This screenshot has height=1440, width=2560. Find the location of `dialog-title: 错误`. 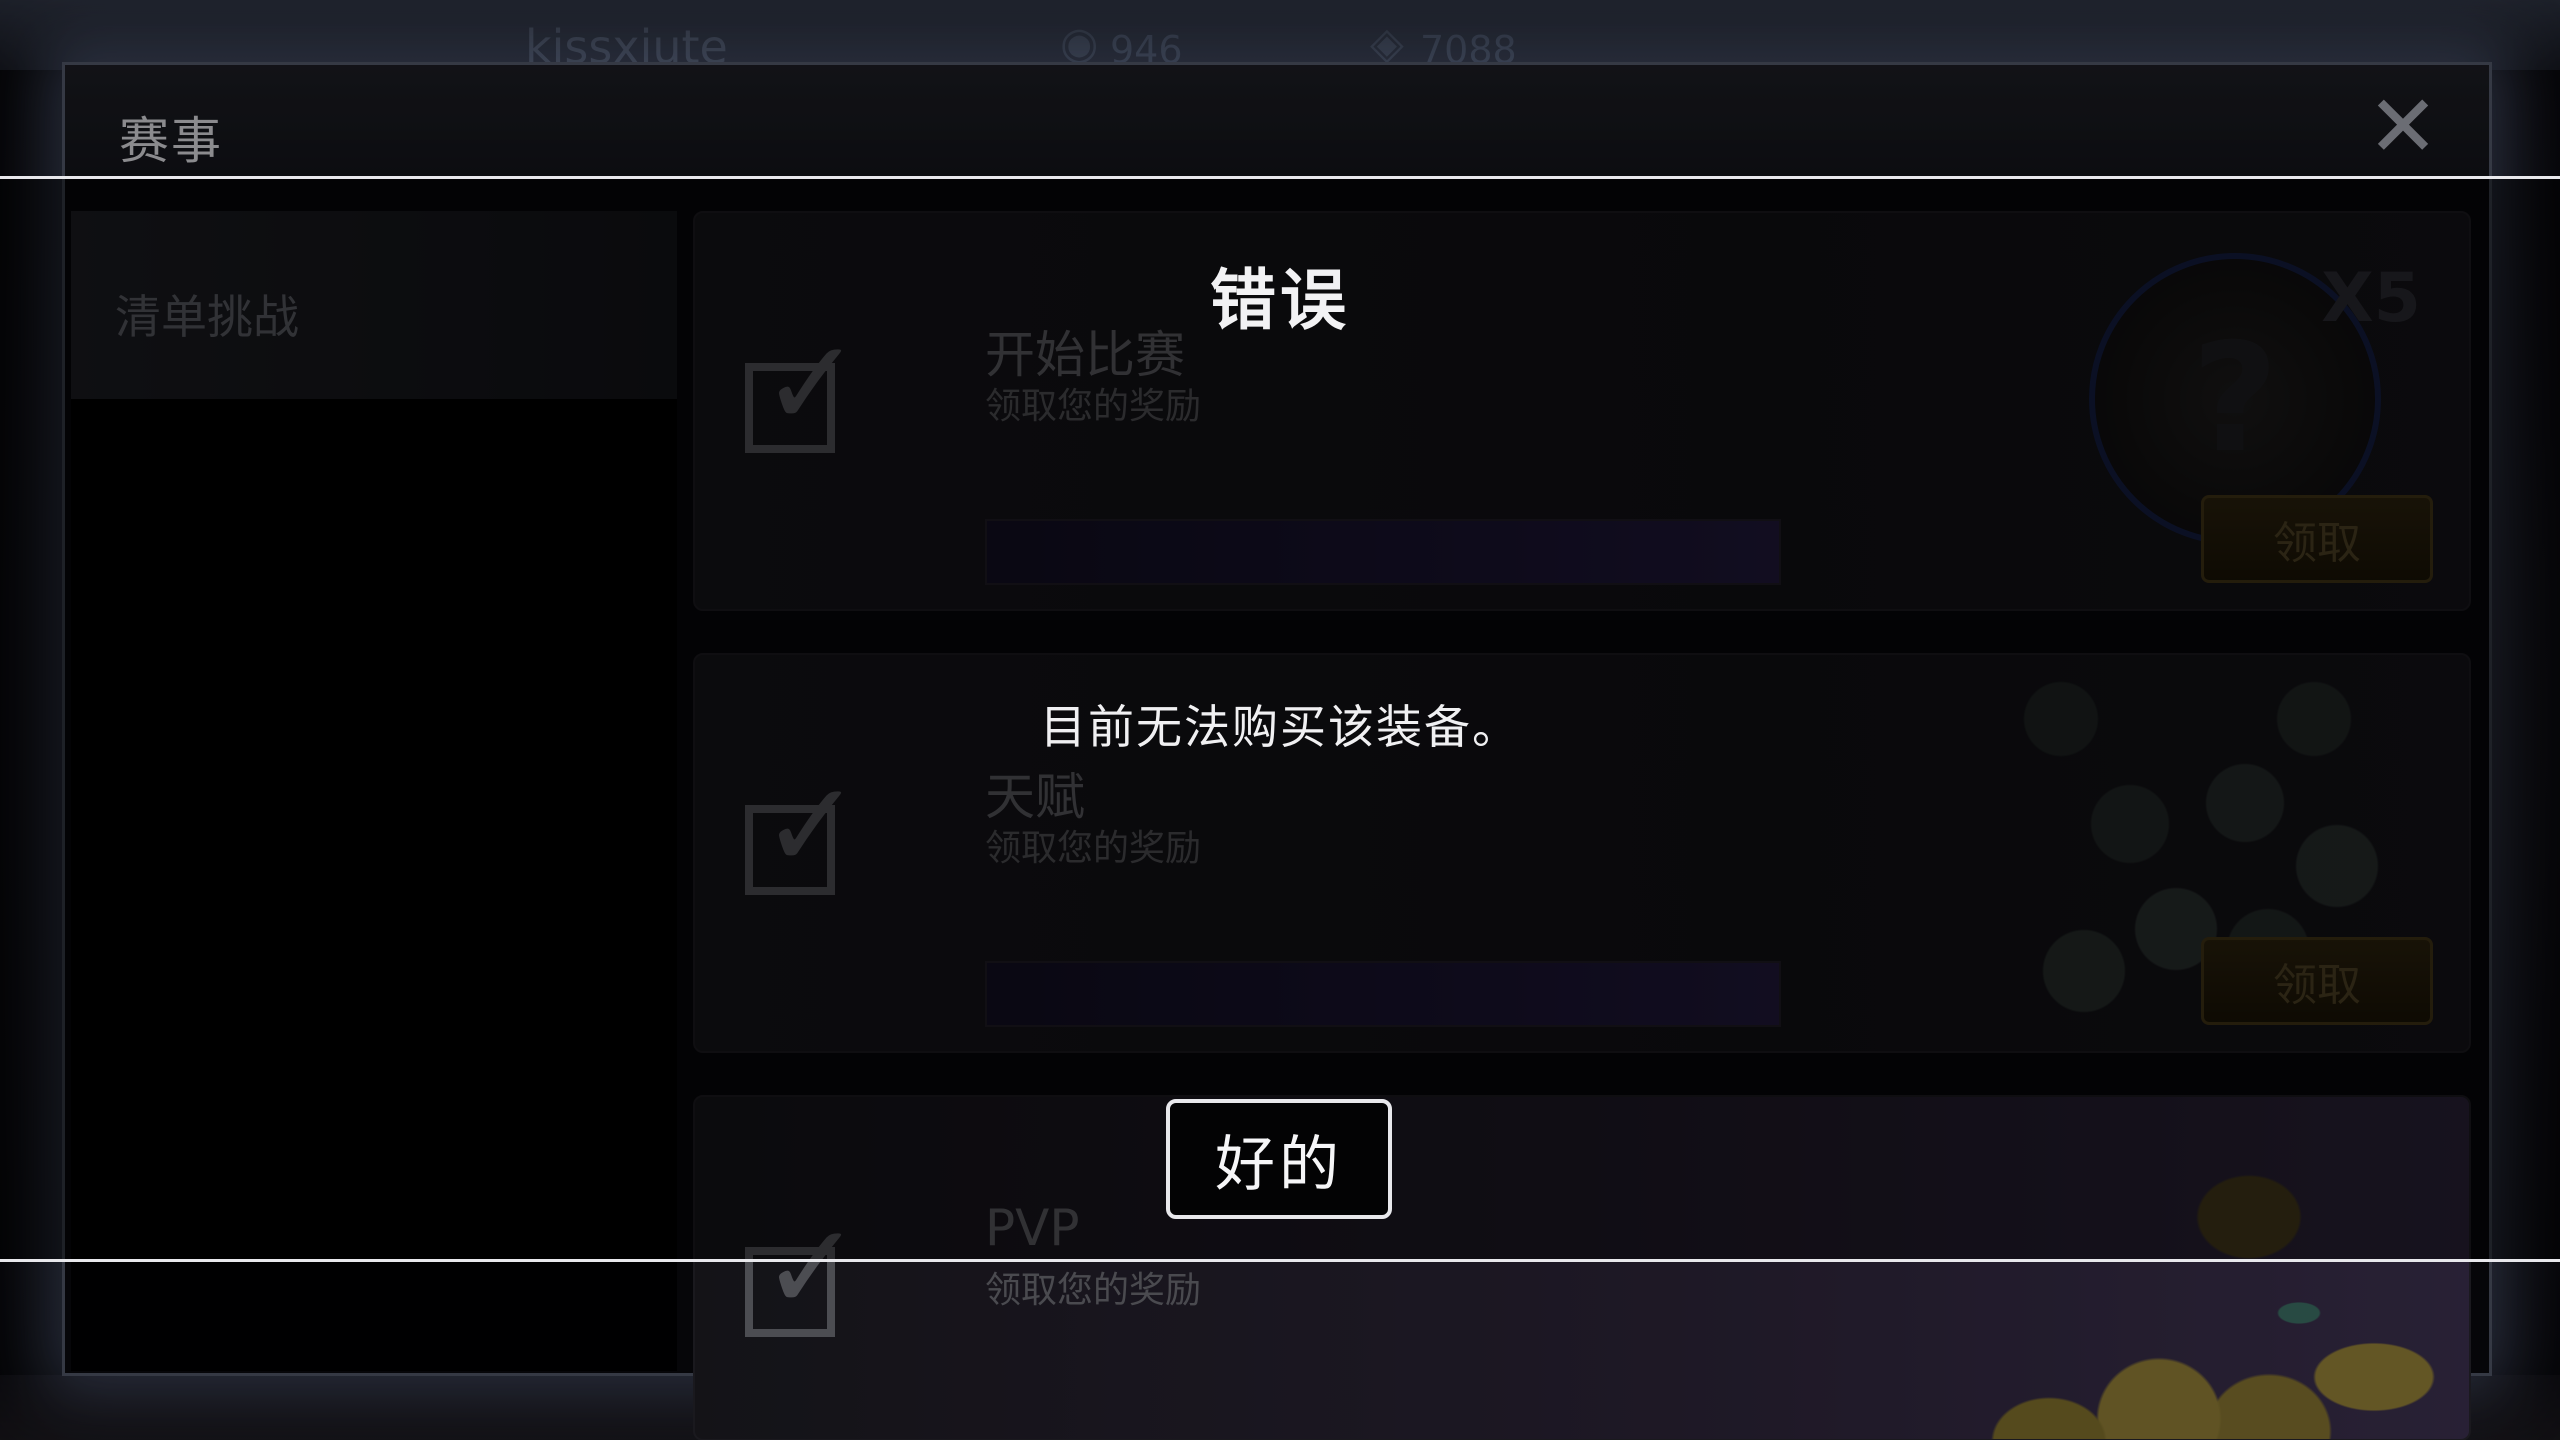

dialog-title: 错误 is located at coordinates (1280, 300).